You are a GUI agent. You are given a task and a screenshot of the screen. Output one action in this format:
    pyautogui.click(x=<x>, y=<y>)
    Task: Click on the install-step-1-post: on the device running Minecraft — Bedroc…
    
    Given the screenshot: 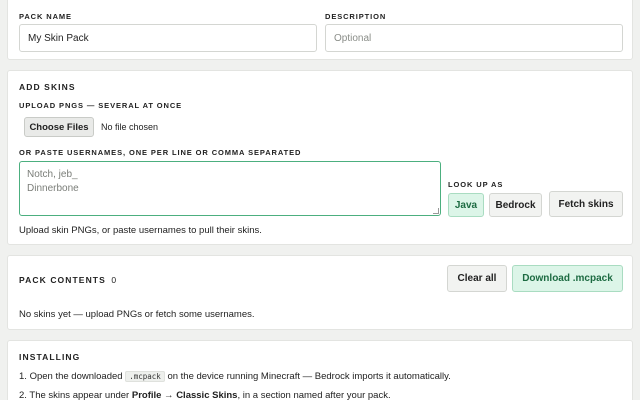 What is the action you would take?
    pyautogui.click(x=309, y=376)
    